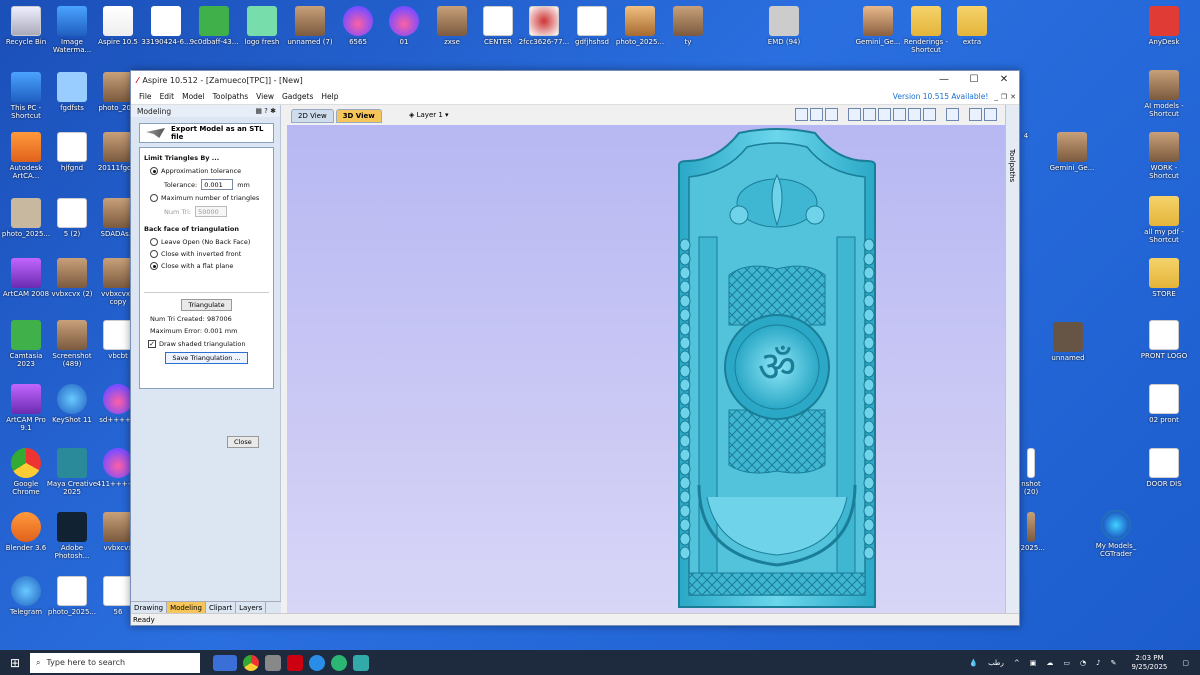  Describe the element at coordinates (816, 114) in the screenshot. I see `zoom-box-icon` at that location.